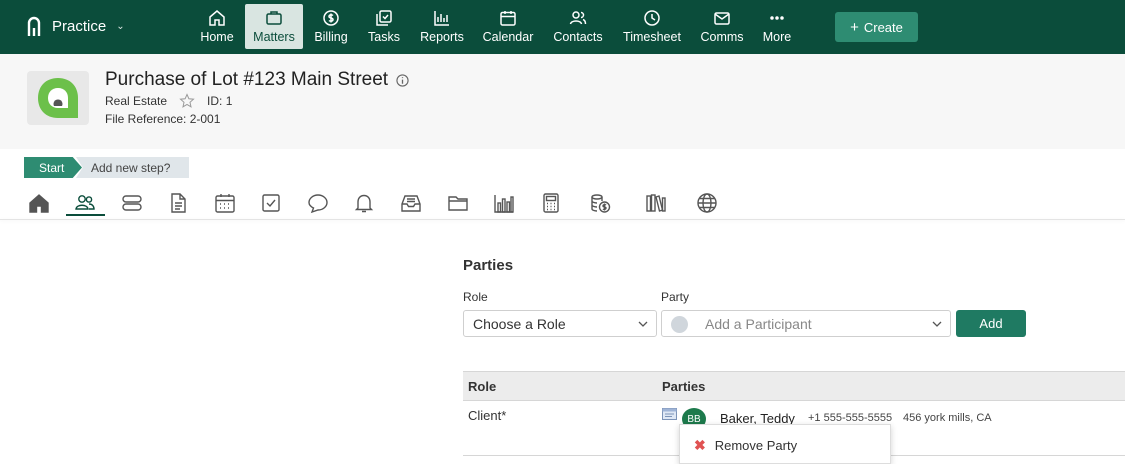  I want to click on section-title: Parties, so click(488, 265).